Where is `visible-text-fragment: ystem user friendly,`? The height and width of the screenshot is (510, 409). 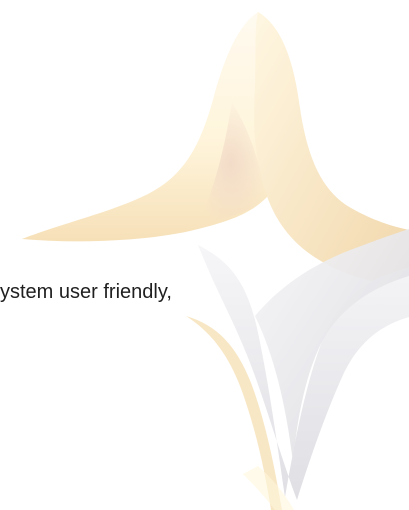
visible-text-fragment: ystem user friendly, is located at coordinates (87, 292).